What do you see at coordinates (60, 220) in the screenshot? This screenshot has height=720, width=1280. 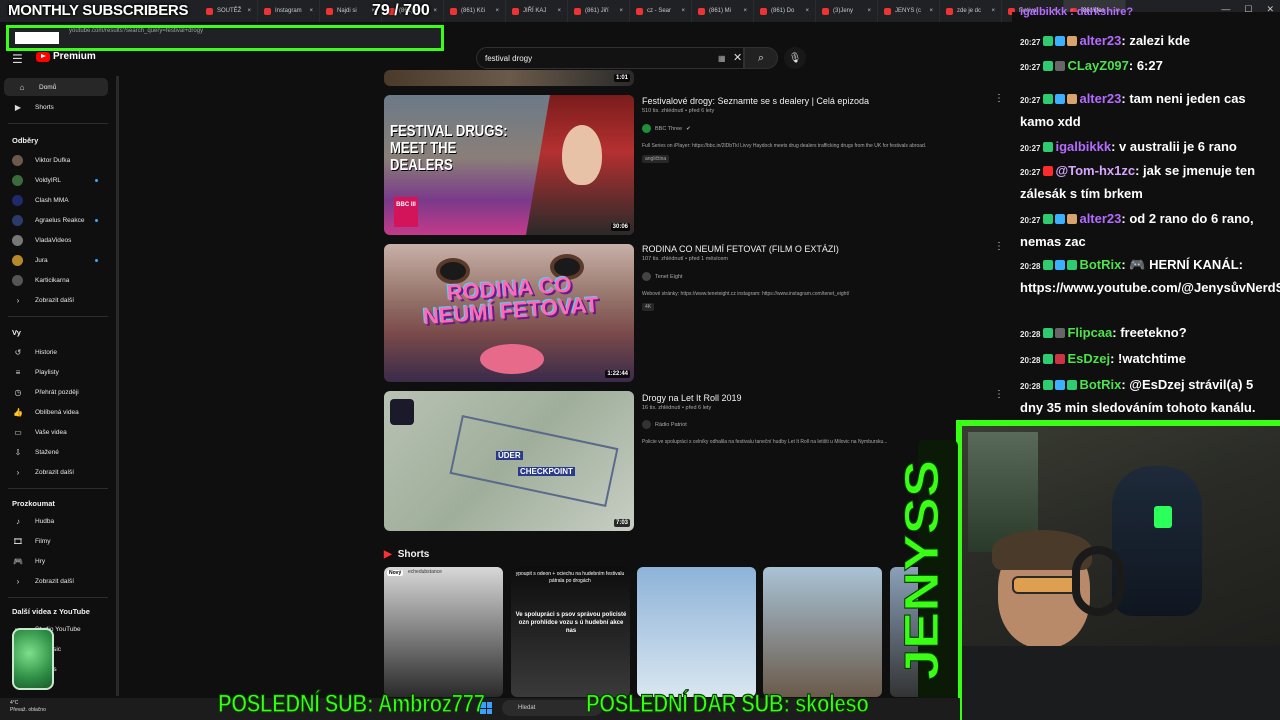 I see `sidebar-item-label: Agraelus Reakce` at bounding box center [60, 220].